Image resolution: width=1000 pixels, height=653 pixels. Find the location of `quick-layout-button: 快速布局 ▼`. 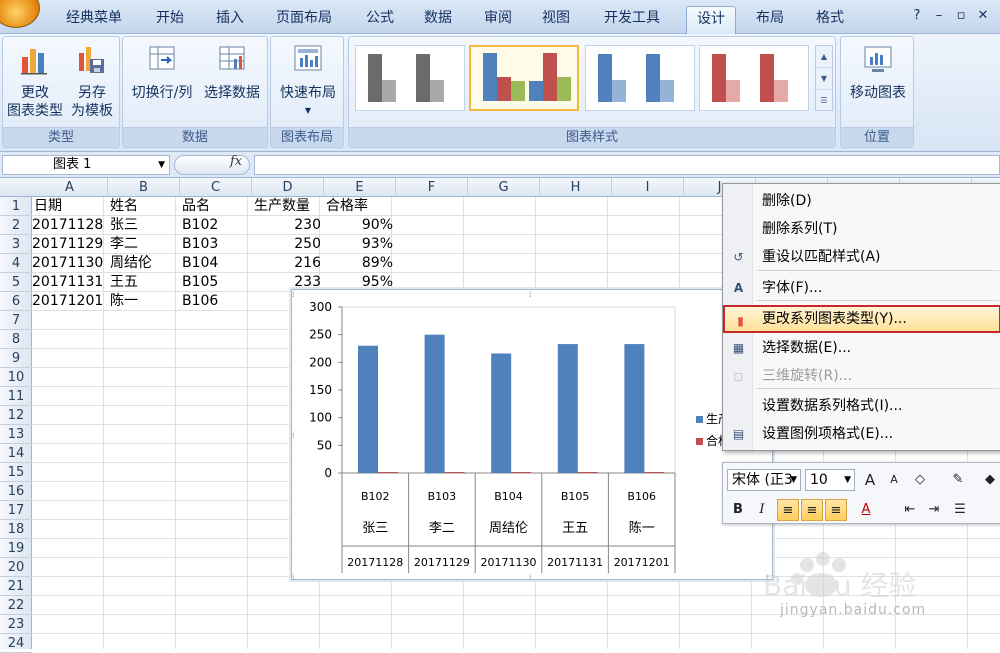

quick-layout-button: 快速布局 ▼ is located at coordinates (308, 81).